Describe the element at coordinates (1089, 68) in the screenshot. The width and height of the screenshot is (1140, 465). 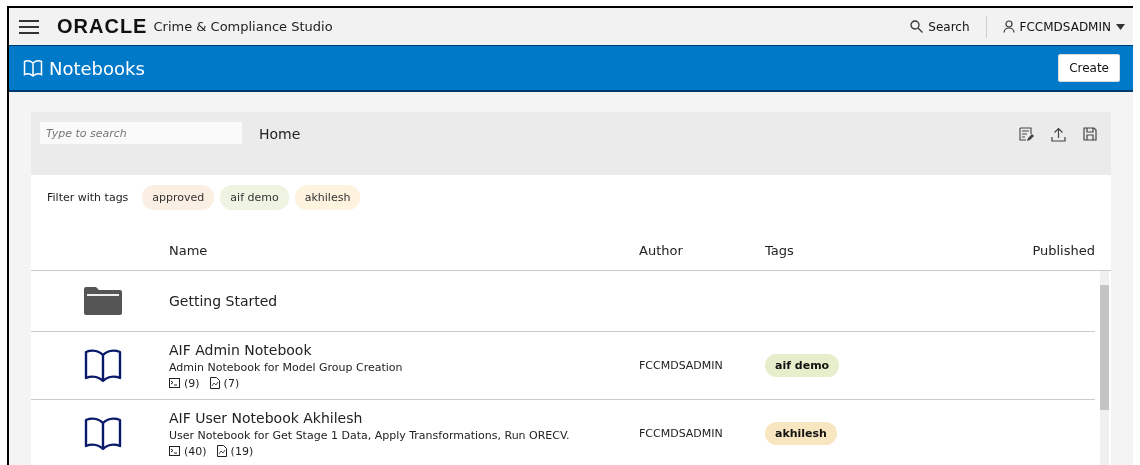
I see `create-button: Create` at that location.